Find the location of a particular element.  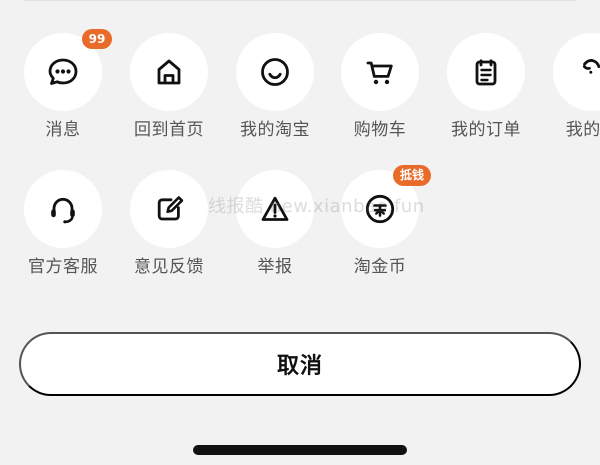

item-coins: 抵钱 淘金币 is located at coordinates (386, 221).